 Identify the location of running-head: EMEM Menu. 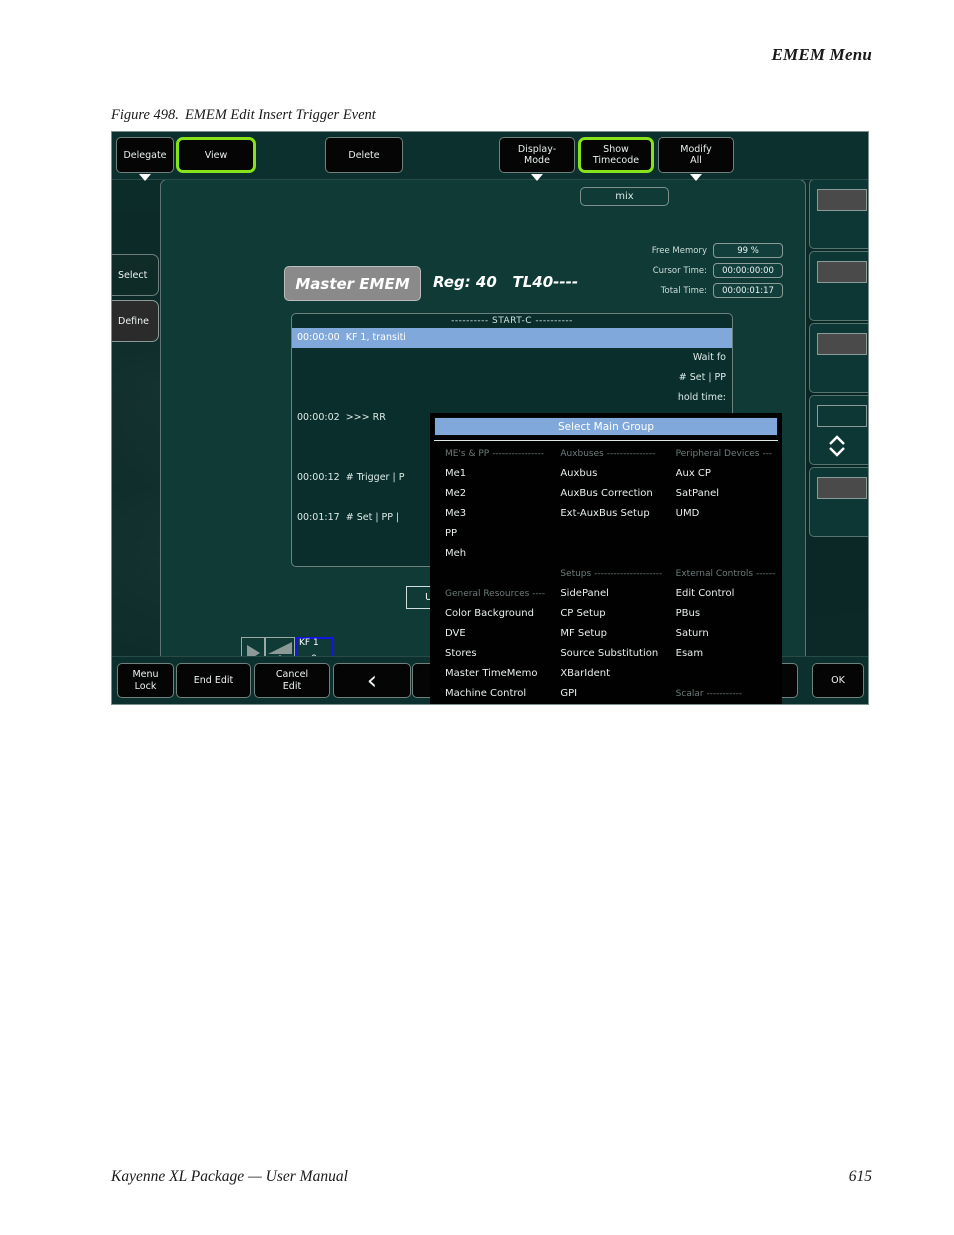
(821, 54).